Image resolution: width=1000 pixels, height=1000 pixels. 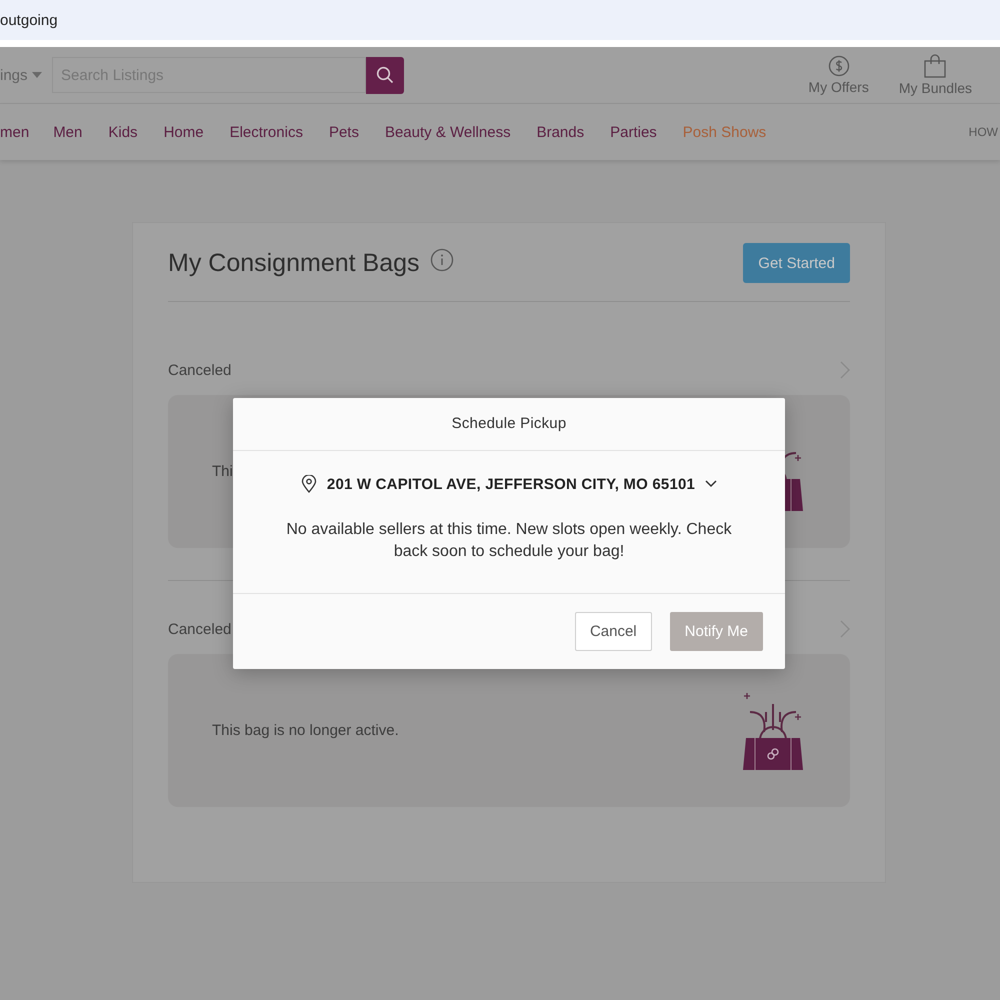 I want to click on dialog-title: Schedule Pickup, so click(x=509, y=424).